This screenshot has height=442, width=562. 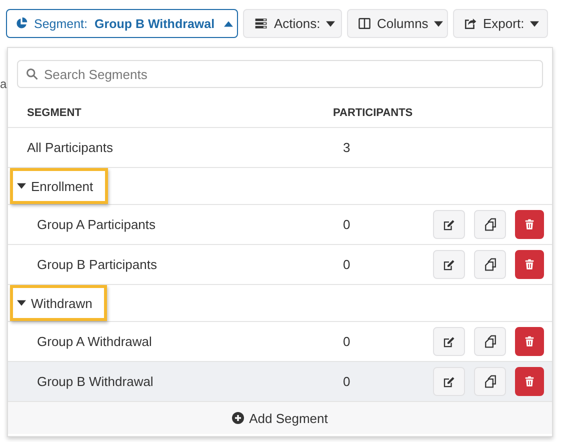 I want to click on segment-name: Group A Participants, so click(x=96, y=224).